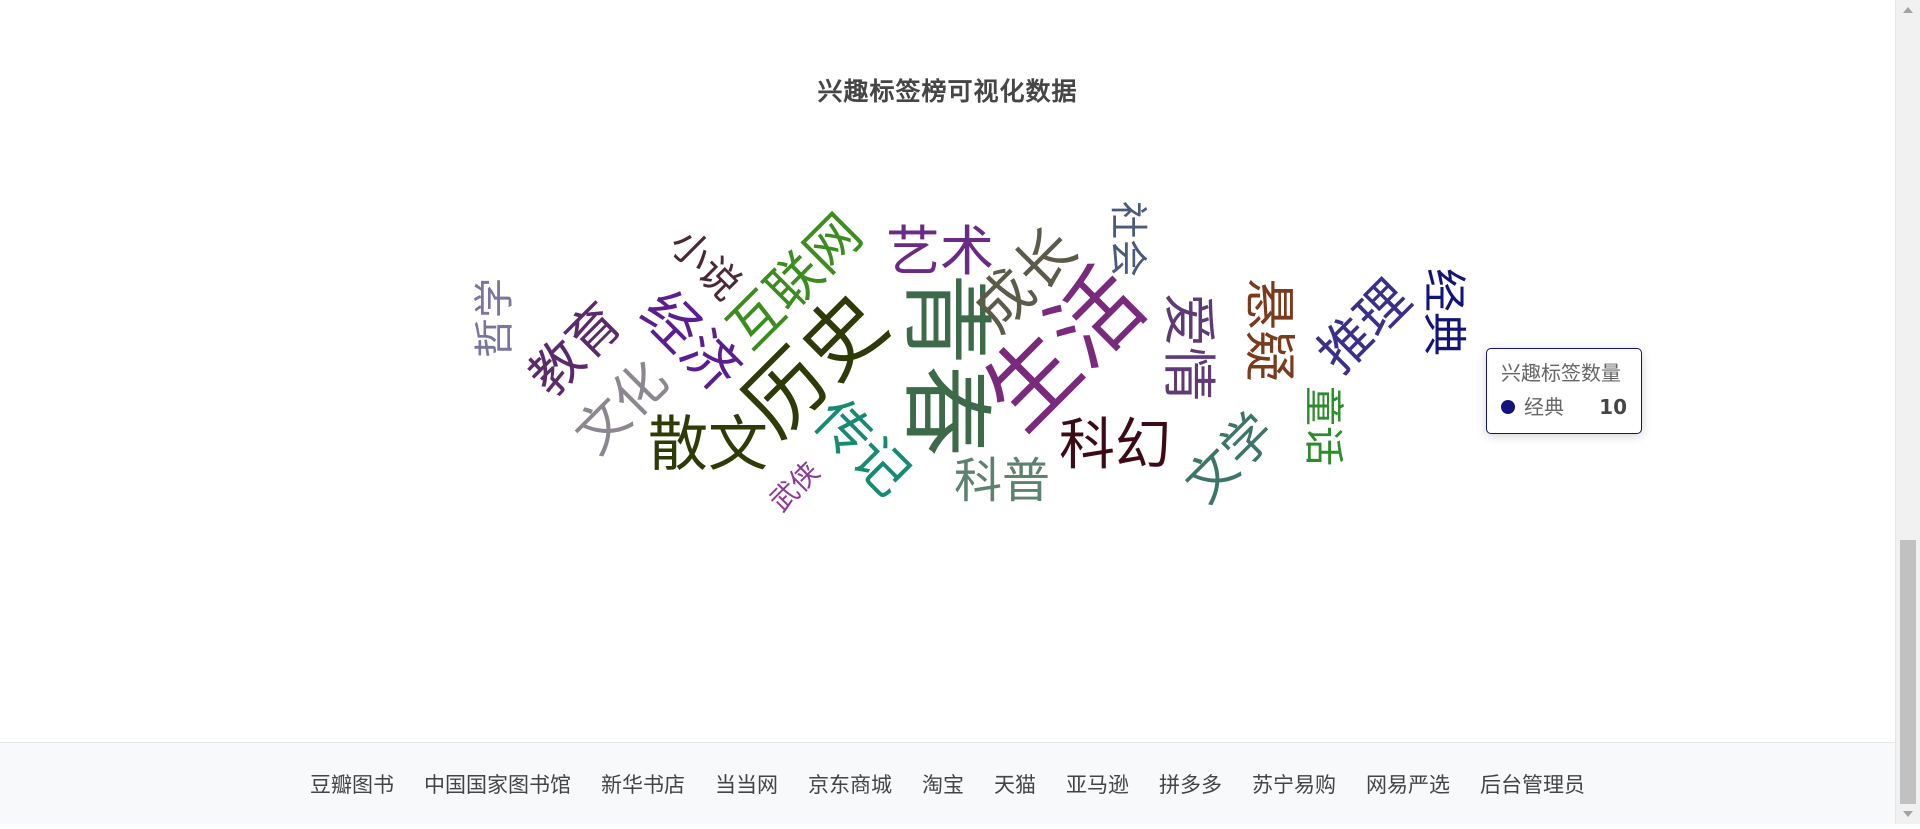 This screenshot has width=1920, height=829. What do you see at coordinates (1365, 327) in the screenshot?
I see `word-14: 推理` at bounding box center [1365, 327].